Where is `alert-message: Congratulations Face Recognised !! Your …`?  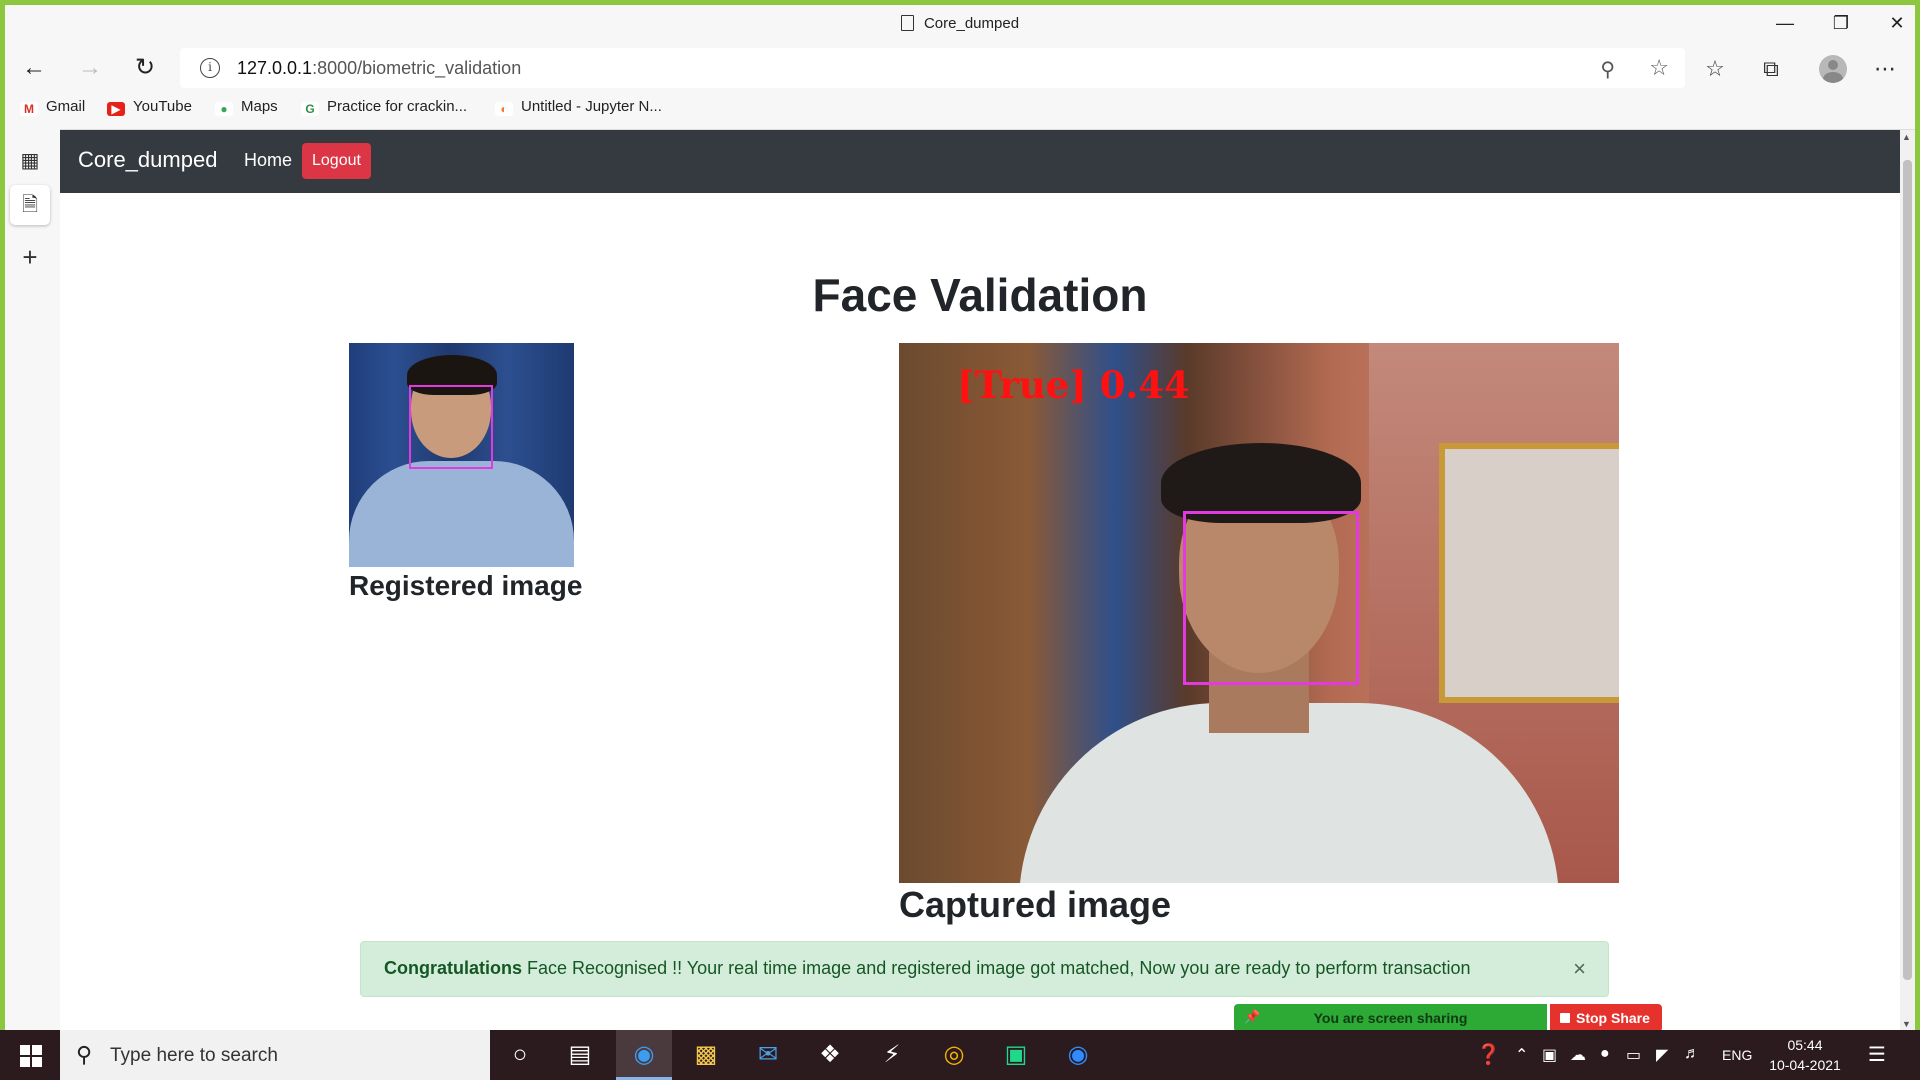 alert-message: Congratulations Face Recognised !! Your … is located at coordinates (927, 968).